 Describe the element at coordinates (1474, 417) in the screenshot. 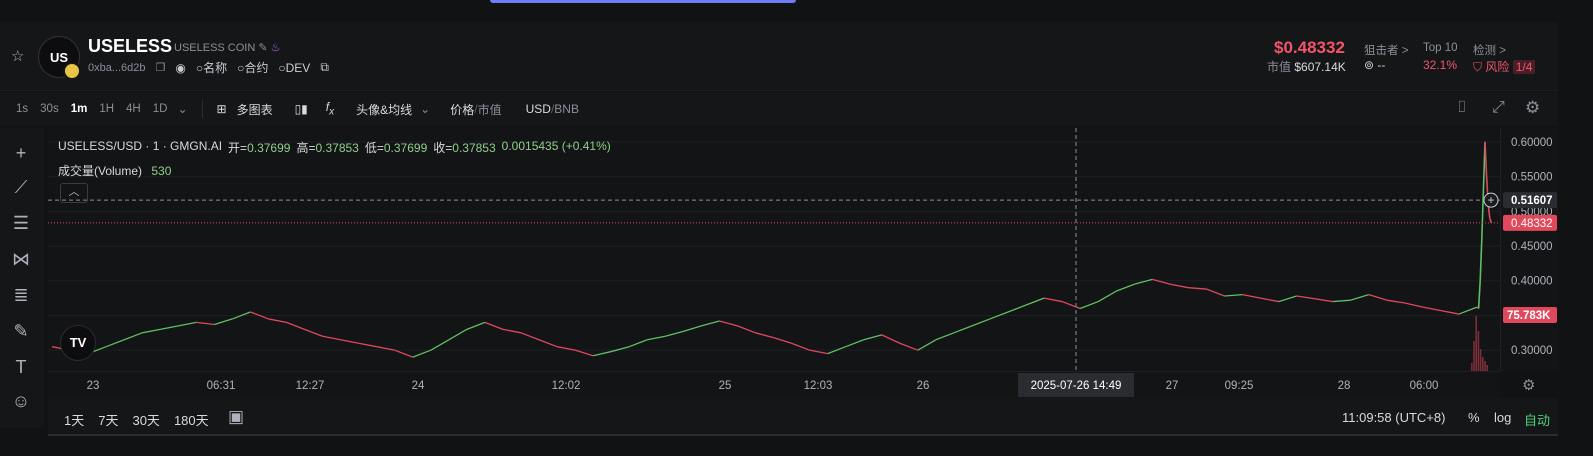

I see `percent-scale-toggle: %` at that location.